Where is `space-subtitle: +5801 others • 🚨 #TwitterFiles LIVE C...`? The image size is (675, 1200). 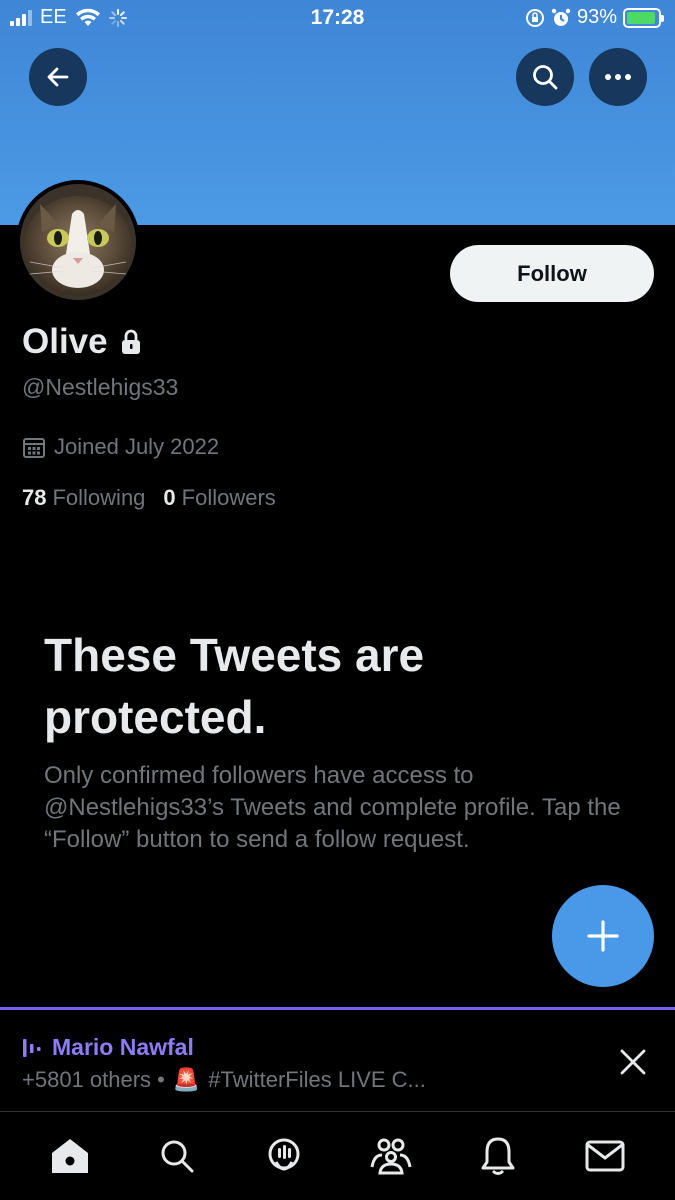 space-subtitle: +5801 others • 🚨 #TwitterFiles LIVE C... is located at coordinates (224, 1080).